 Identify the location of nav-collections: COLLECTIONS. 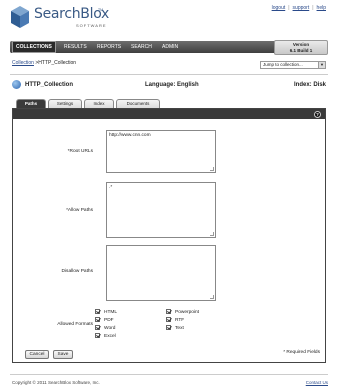
(34, 47).